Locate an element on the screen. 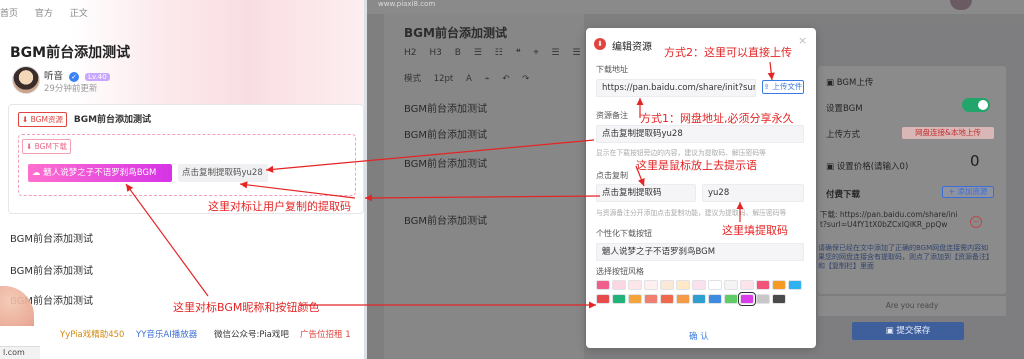 The image size is (1024, 359). annotation-hover-tip: 这里是鼠标放上去提示语 is located at coordinates (696, 165).